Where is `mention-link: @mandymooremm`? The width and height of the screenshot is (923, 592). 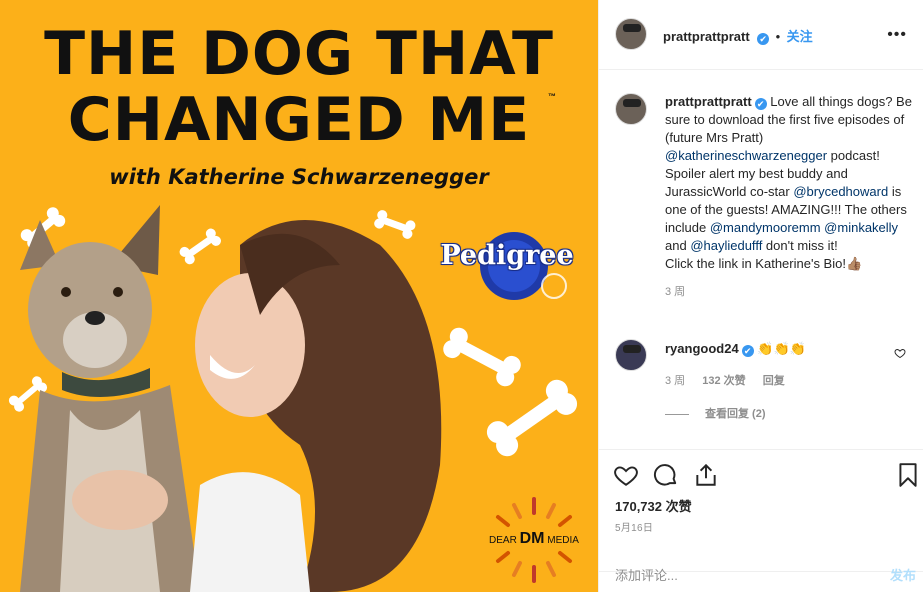
mention-link: @mandymooremm is located at coordinates (765, 227).